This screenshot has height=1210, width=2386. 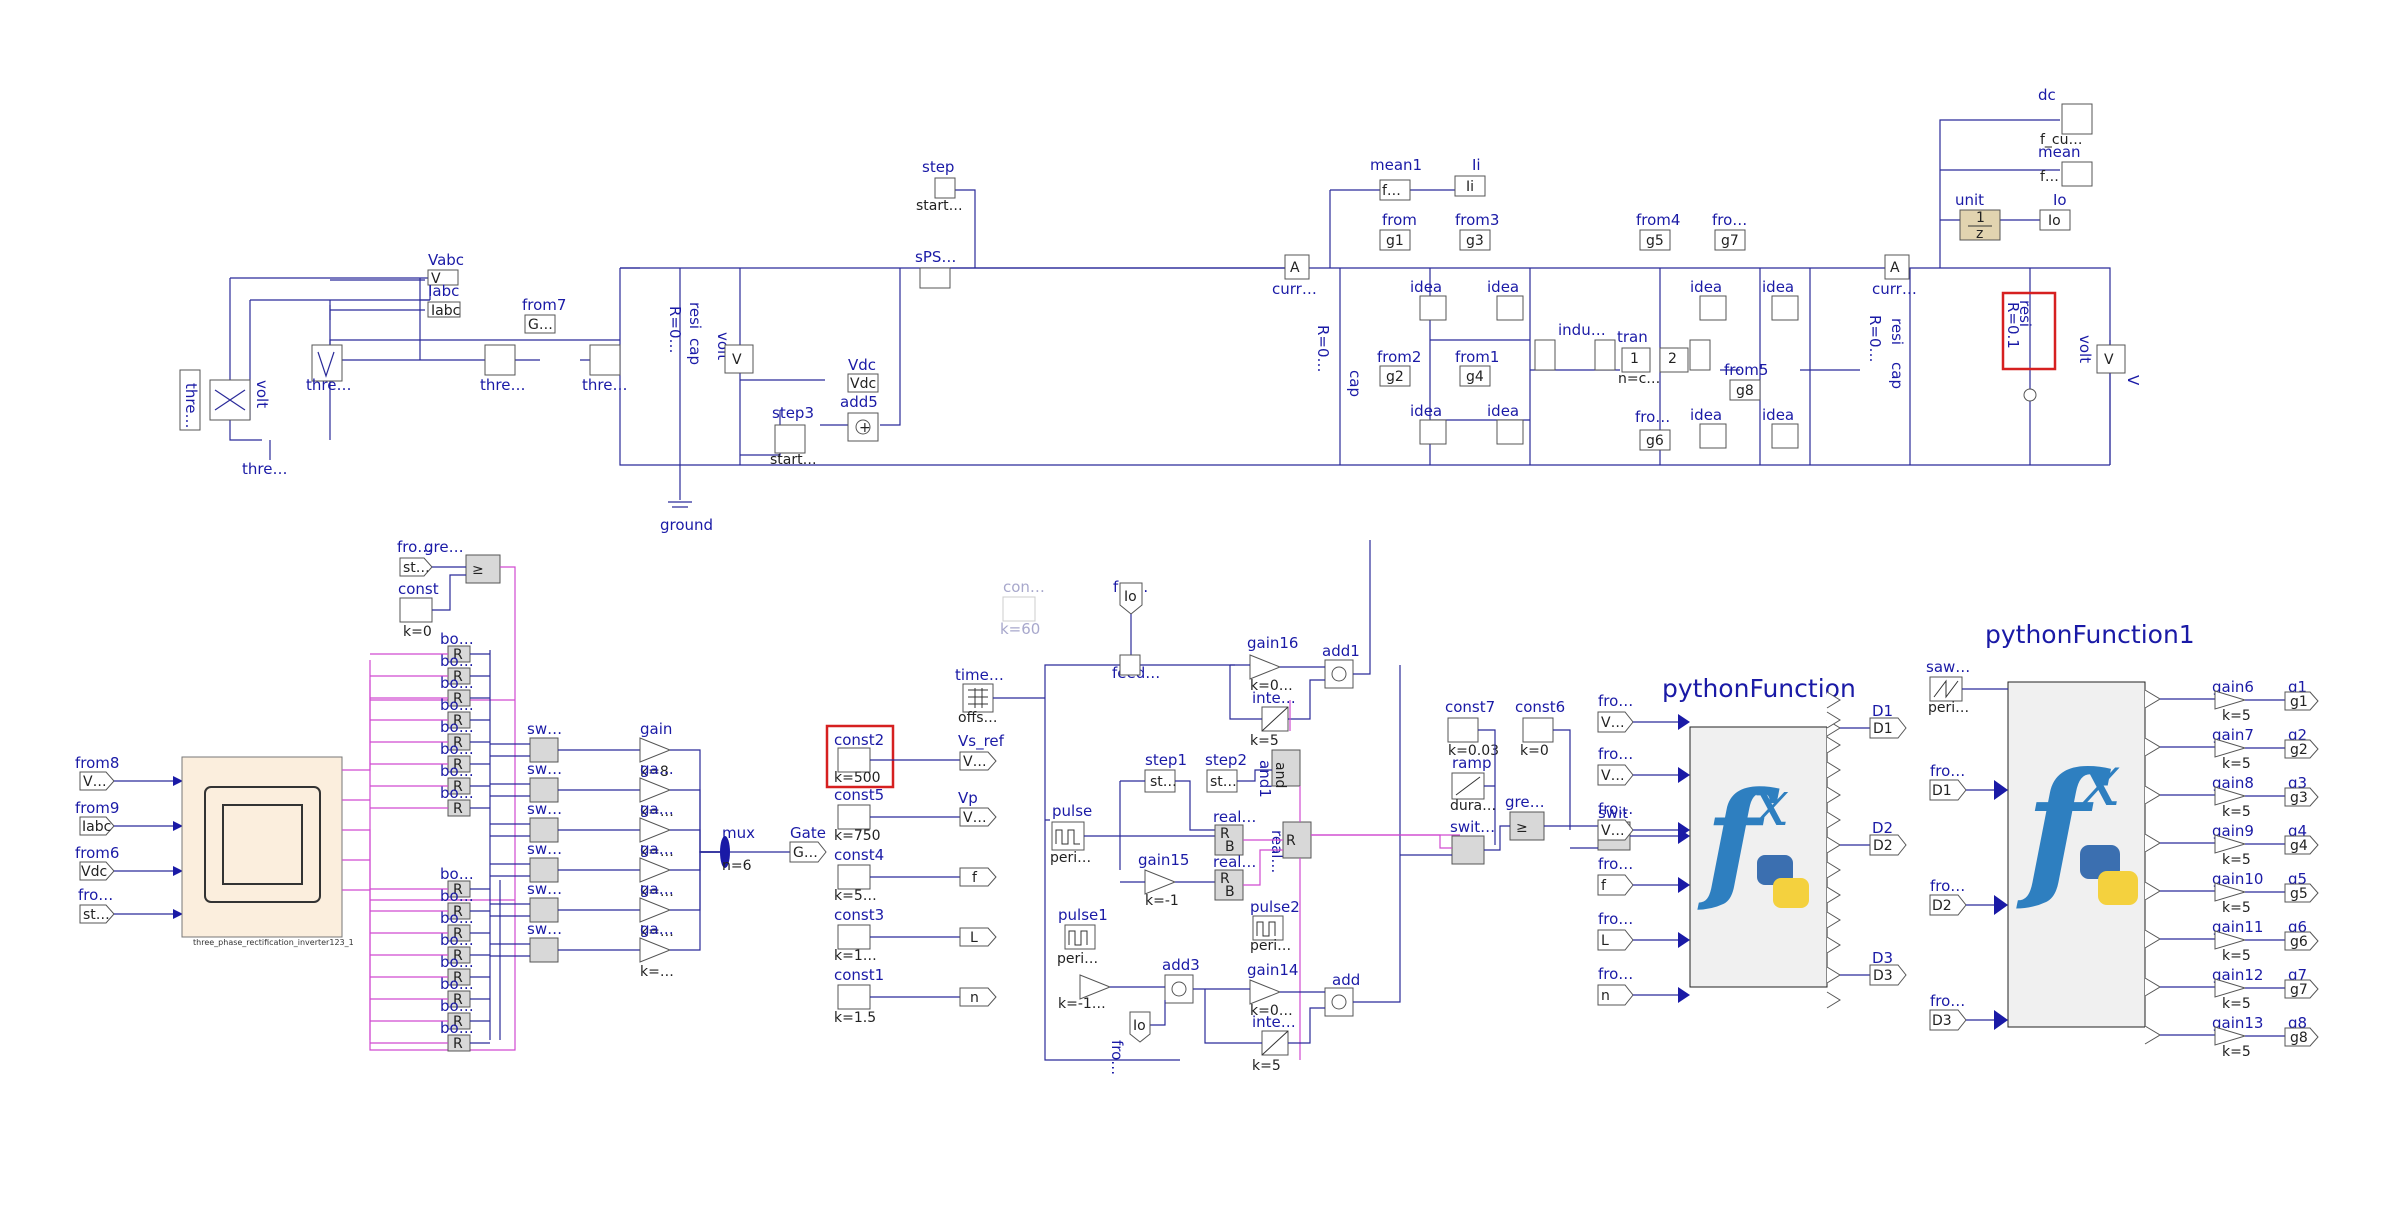 What do you see at coordinates (2133, 380) in the screenshot?
I see `v-out-label: V` at bounding box center [2133, 380].